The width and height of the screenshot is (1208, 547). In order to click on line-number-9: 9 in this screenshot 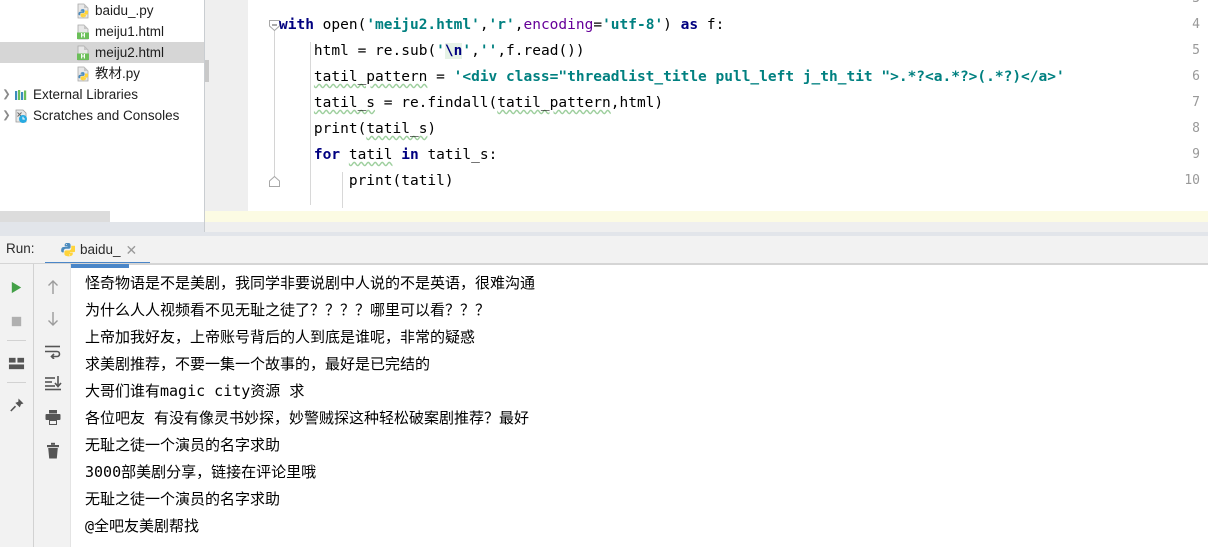, I will do `click(1196, 154)`.